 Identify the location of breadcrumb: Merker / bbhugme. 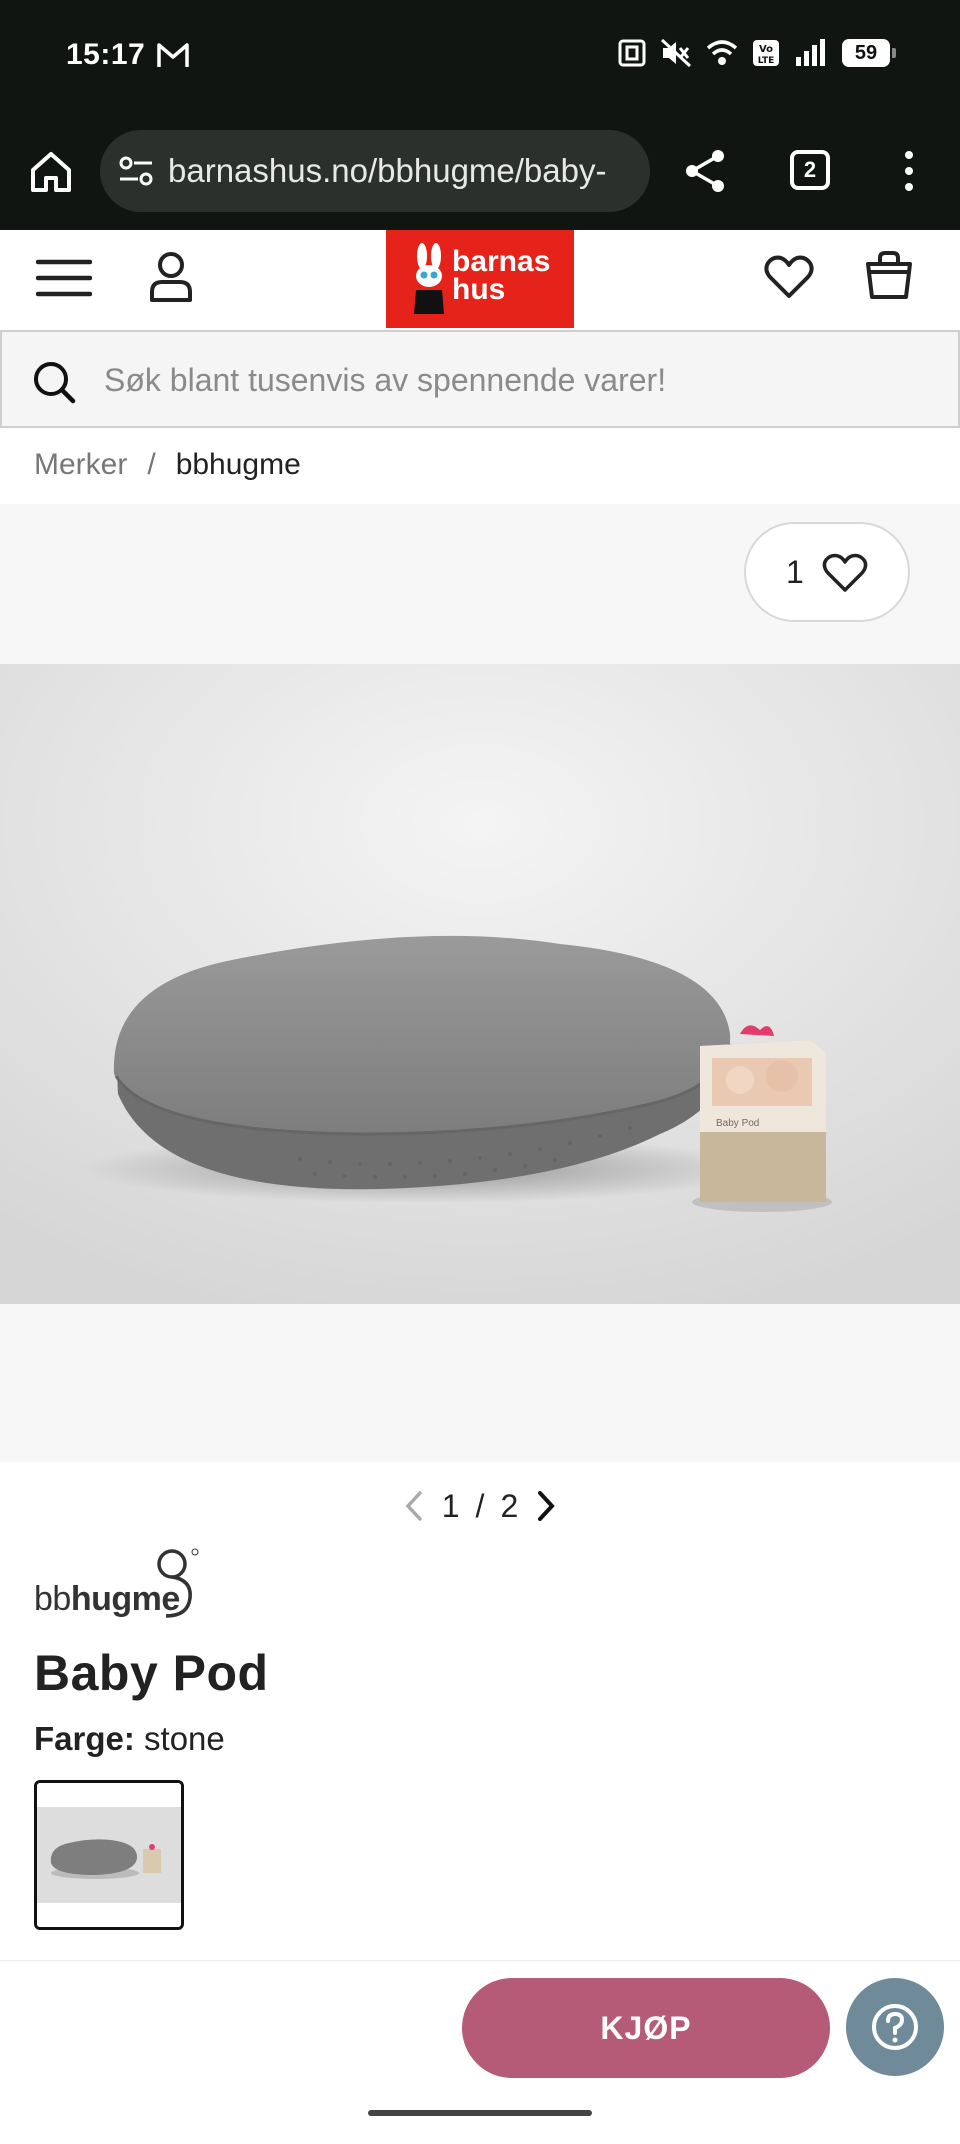
(167, 465).